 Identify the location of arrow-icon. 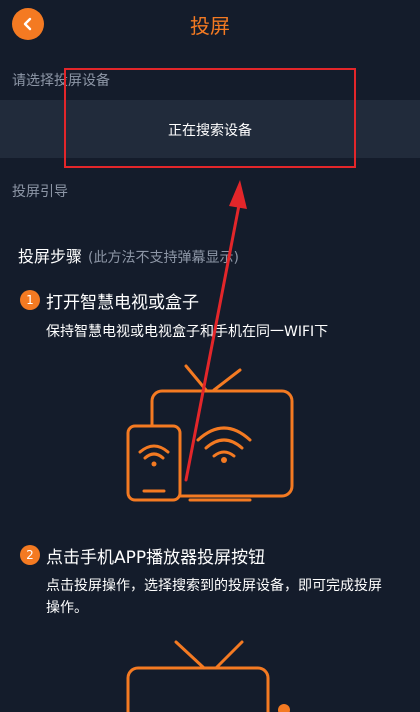
(215, 331).